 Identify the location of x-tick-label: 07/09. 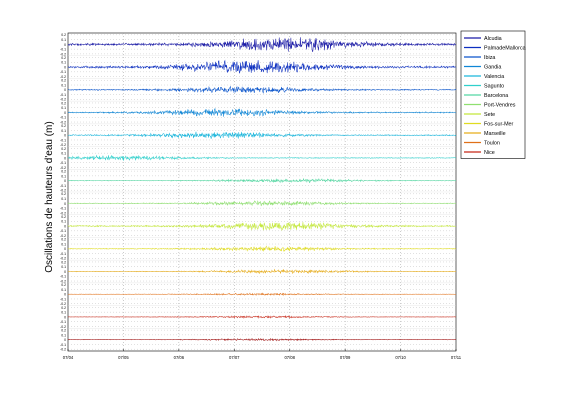
(345, 357).